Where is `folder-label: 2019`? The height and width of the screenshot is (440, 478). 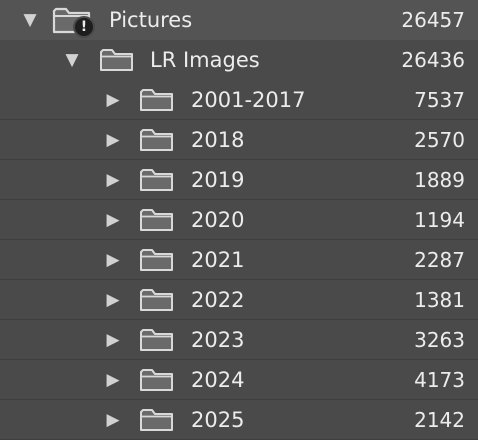
folder-label: 2019 is located at coordinates (218, 180).